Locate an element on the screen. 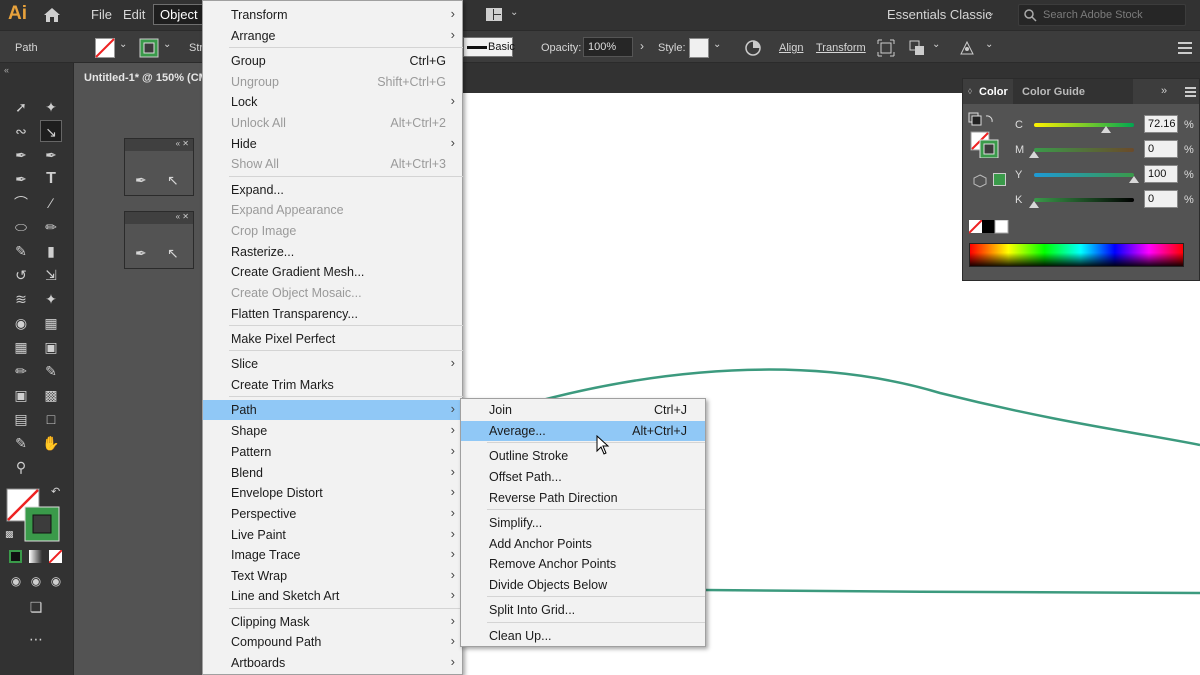  magic-wand-icon: ✦ is located at coordinates (51, 107).